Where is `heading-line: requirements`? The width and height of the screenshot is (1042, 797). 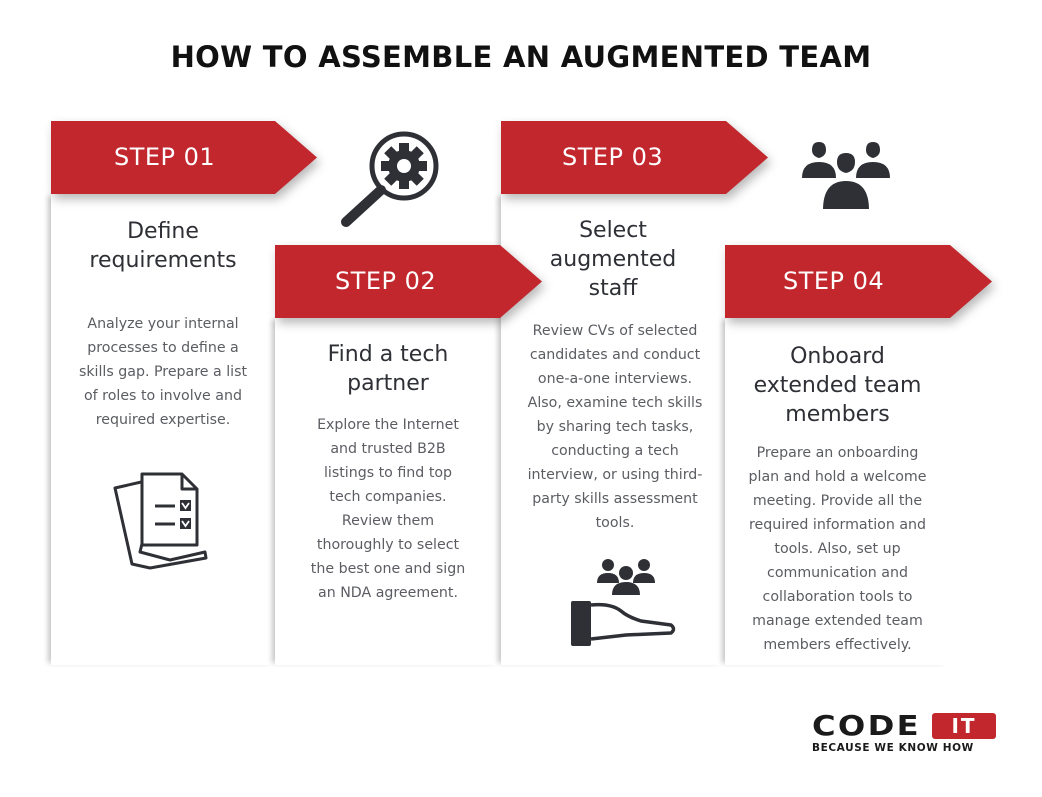 heading-line: requirements is located at coordinates (163, 260).